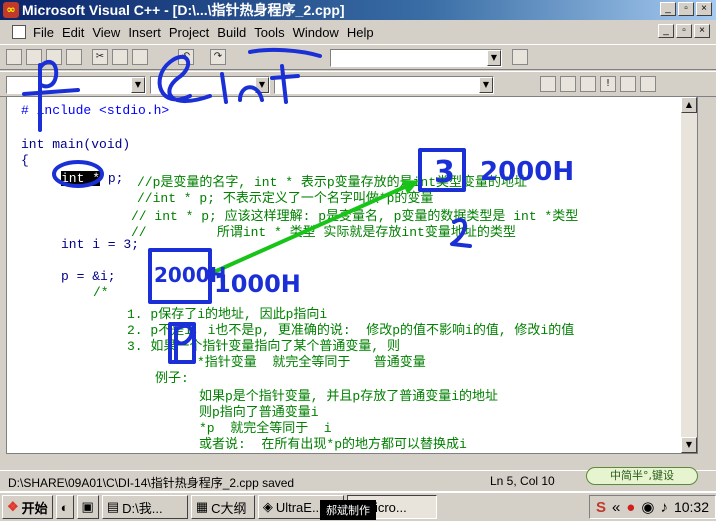 Image resolution: width=716 pixels, height=521 pixels. What do you see at coordinates (231, 32) in the screenshot?
I see `menu-build: Build` at bounding box center [231, 32].